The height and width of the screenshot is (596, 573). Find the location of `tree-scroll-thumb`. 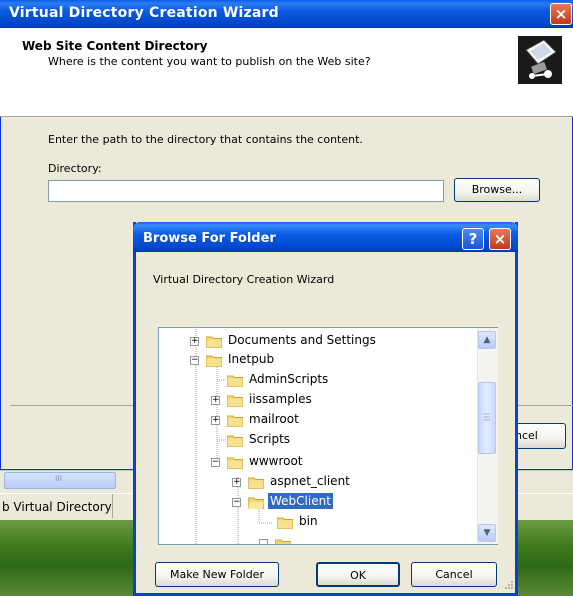

tree-scroll-thumb is located at coordinates (487, 418).